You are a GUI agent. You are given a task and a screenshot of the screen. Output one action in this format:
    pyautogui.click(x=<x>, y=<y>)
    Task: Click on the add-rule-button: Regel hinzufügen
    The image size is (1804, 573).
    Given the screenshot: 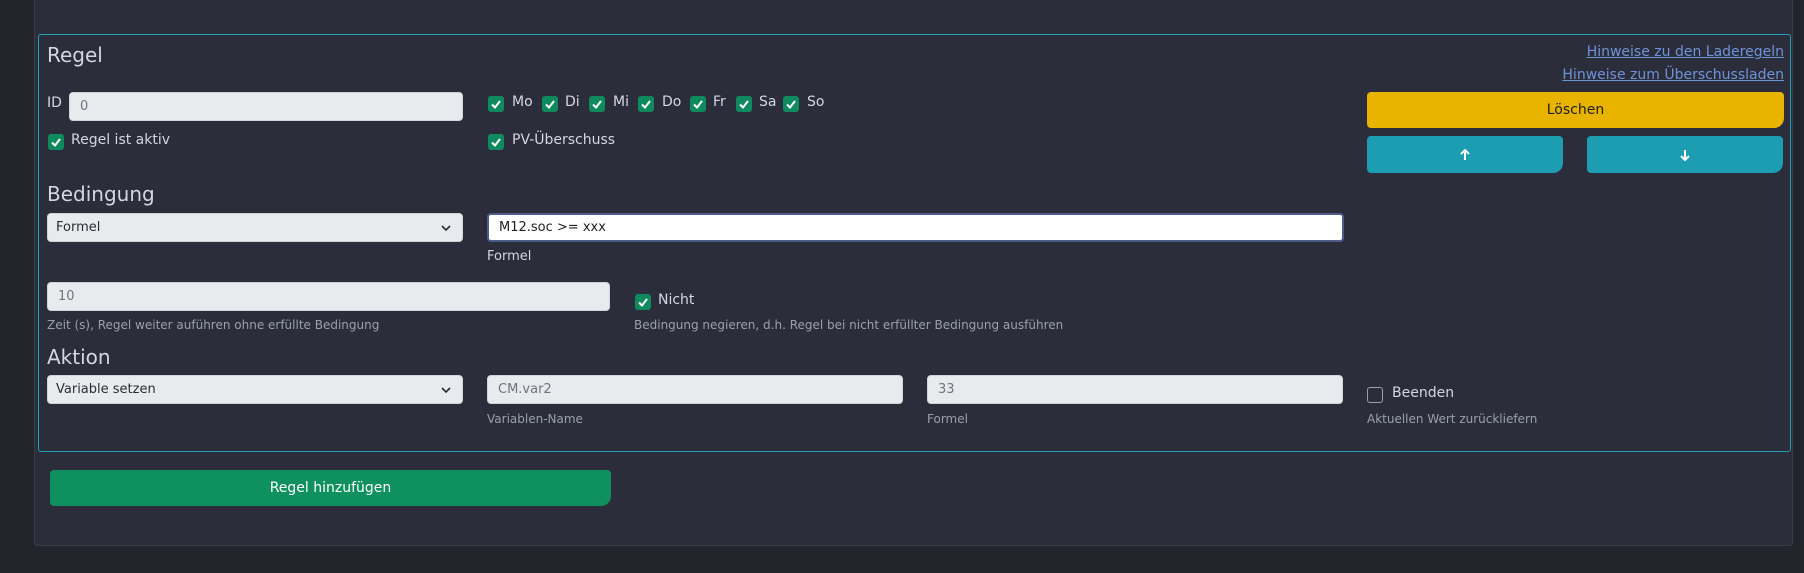 What is the action you would take?
    pyautogui.click(x=330, y=488)
    